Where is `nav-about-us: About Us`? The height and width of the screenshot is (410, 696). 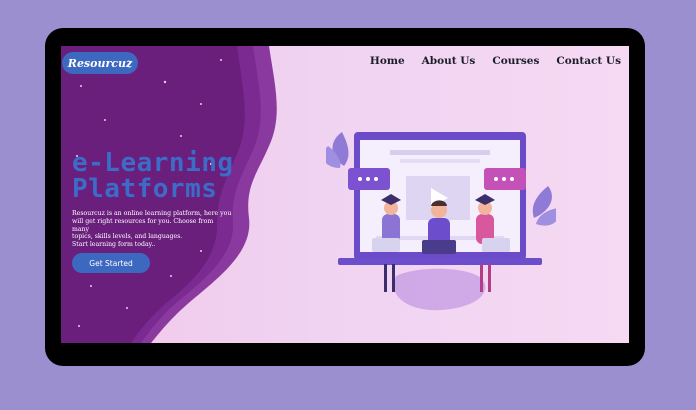 nav-about-us: About Us is located at coordinates (449, 61).